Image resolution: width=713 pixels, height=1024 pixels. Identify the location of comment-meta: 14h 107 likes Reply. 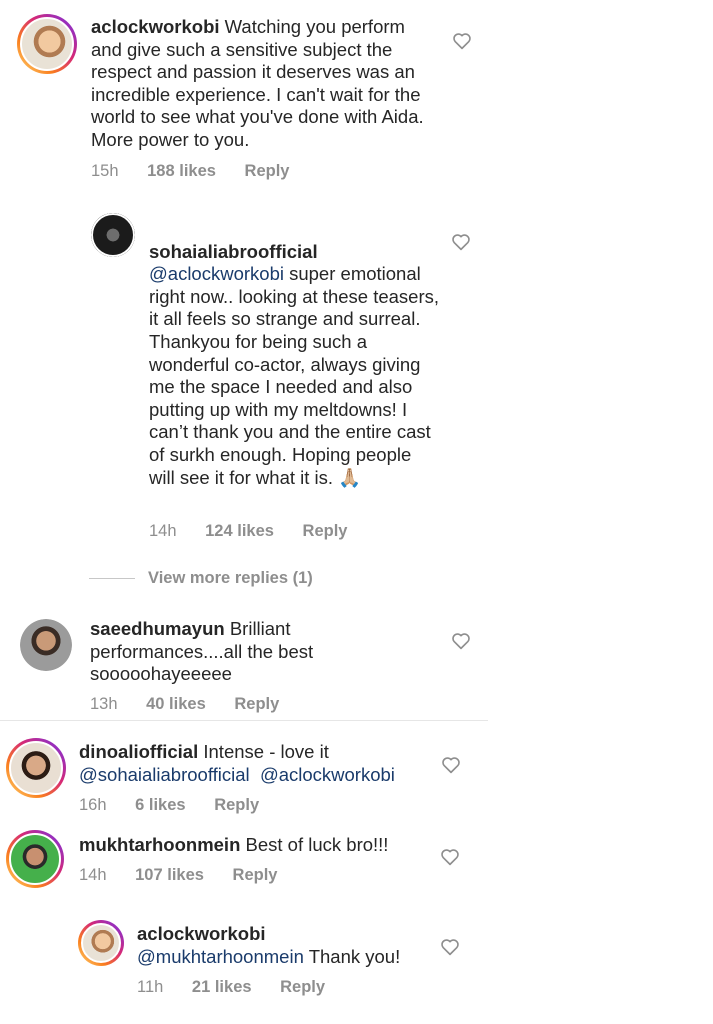
(190, 875).